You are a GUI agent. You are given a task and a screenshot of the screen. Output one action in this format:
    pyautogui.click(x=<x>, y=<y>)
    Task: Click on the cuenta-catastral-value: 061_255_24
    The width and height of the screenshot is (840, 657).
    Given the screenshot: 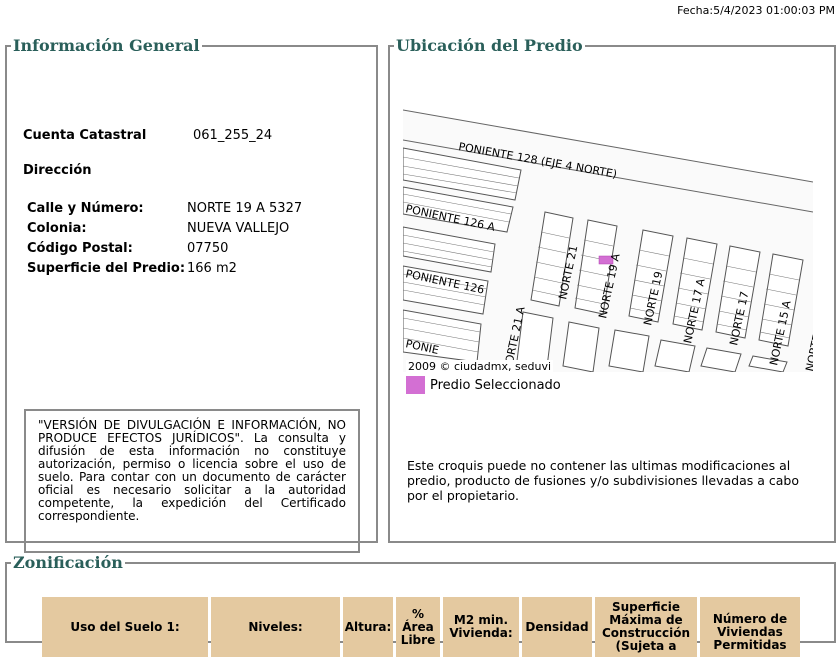 What is the action you would take?
    pyautogui.click(x=233, y=135)
    